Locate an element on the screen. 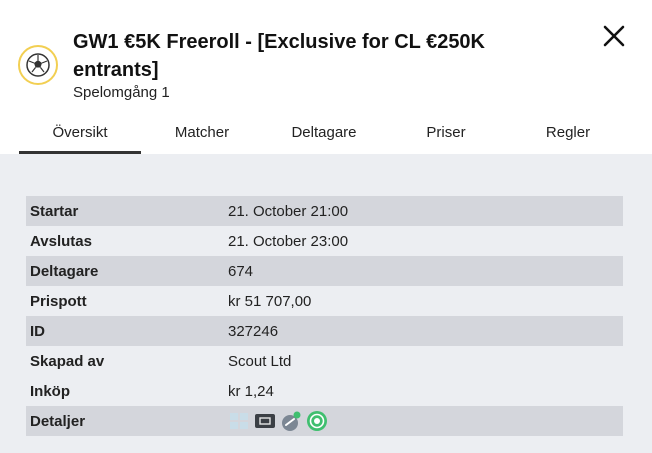  details-key: ID is located at coordinates (37, 331).